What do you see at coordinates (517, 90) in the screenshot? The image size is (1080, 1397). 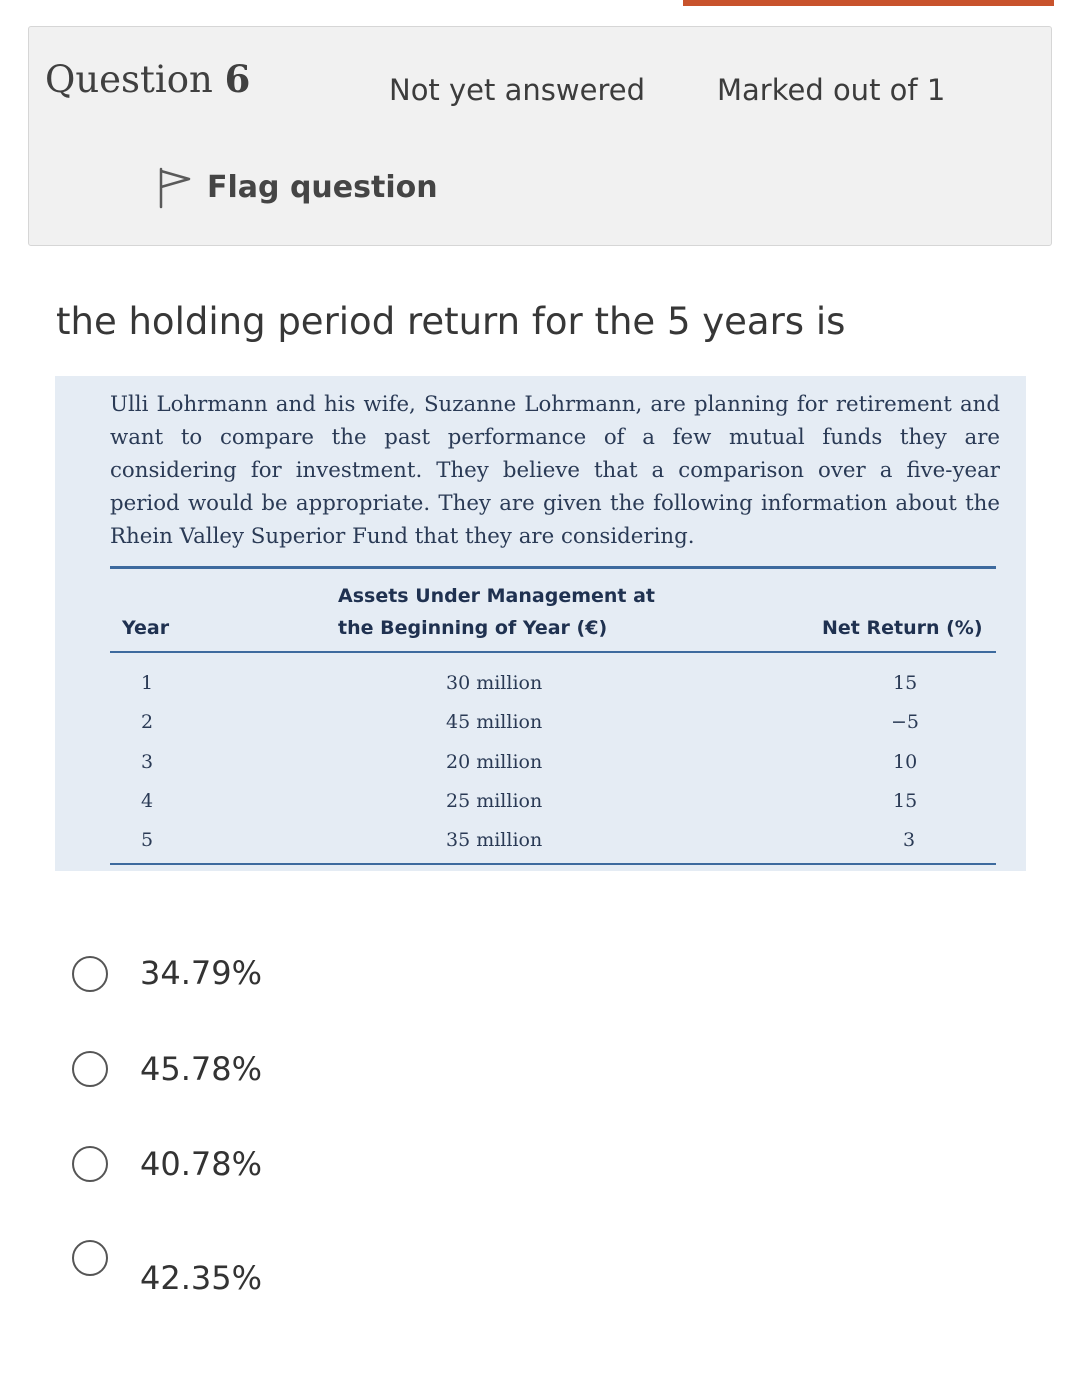 I see `question-state: Not yet answered` at bounding box center [517, 90].